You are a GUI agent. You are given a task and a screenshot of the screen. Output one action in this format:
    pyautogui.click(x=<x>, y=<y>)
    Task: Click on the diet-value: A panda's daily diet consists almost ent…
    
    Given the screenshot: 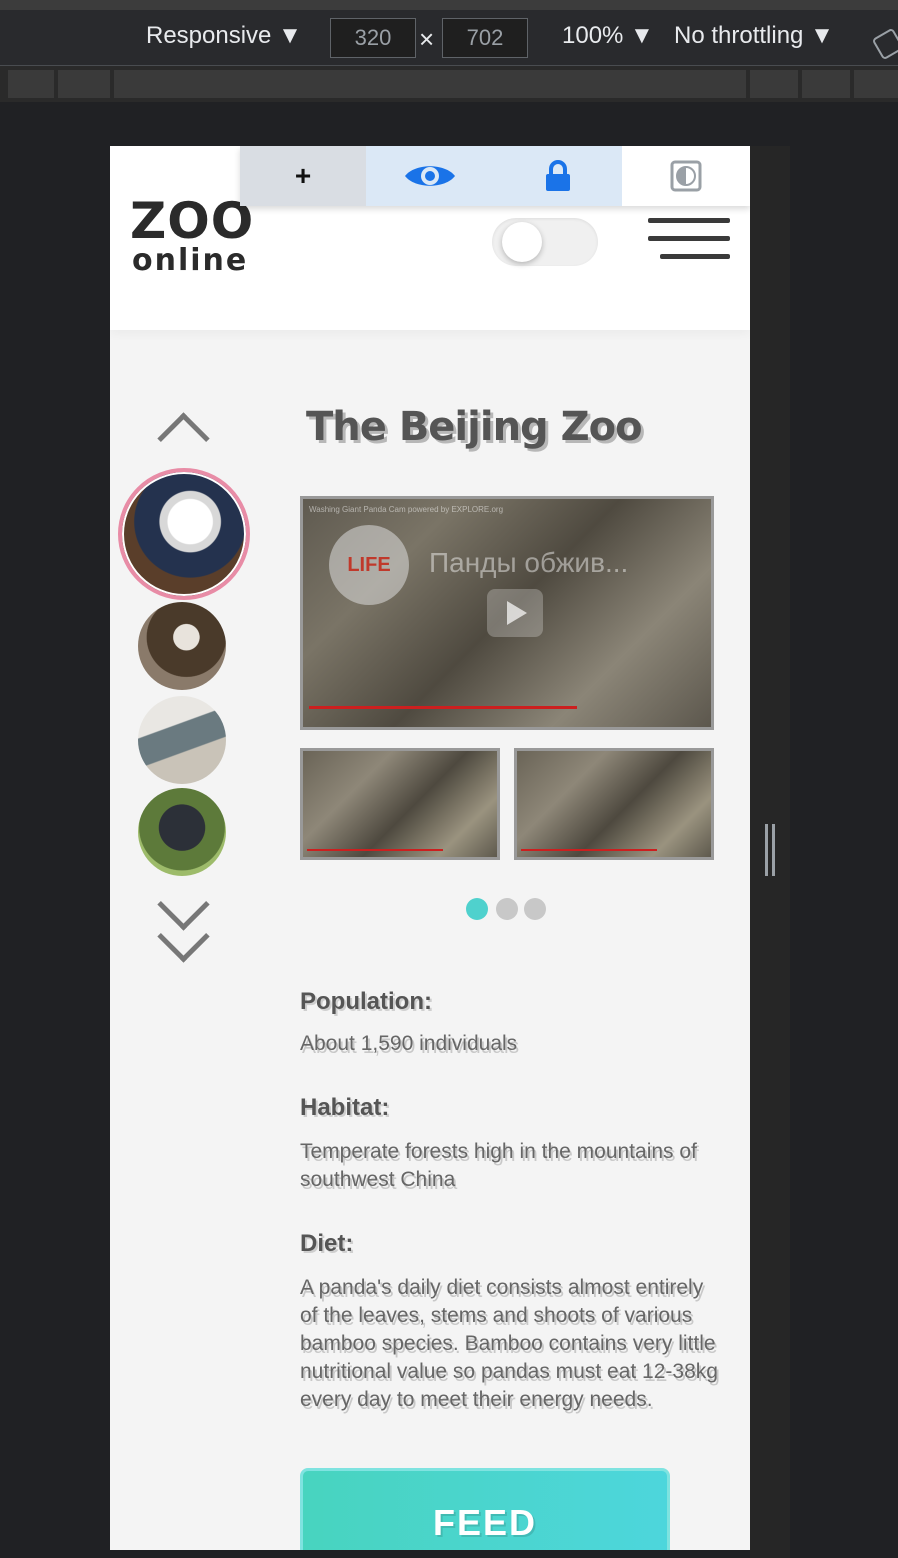 What is the action you would take?
    pyautogui.click(x=509, y=1343)
    